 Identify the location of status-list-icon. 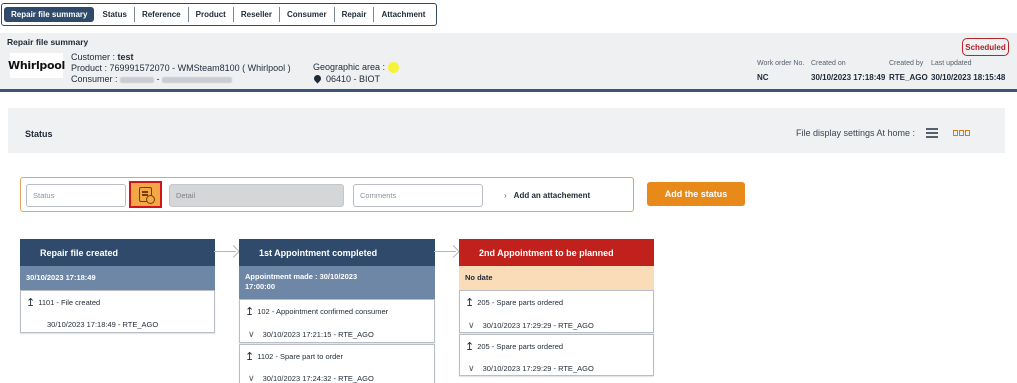
(147, 195).